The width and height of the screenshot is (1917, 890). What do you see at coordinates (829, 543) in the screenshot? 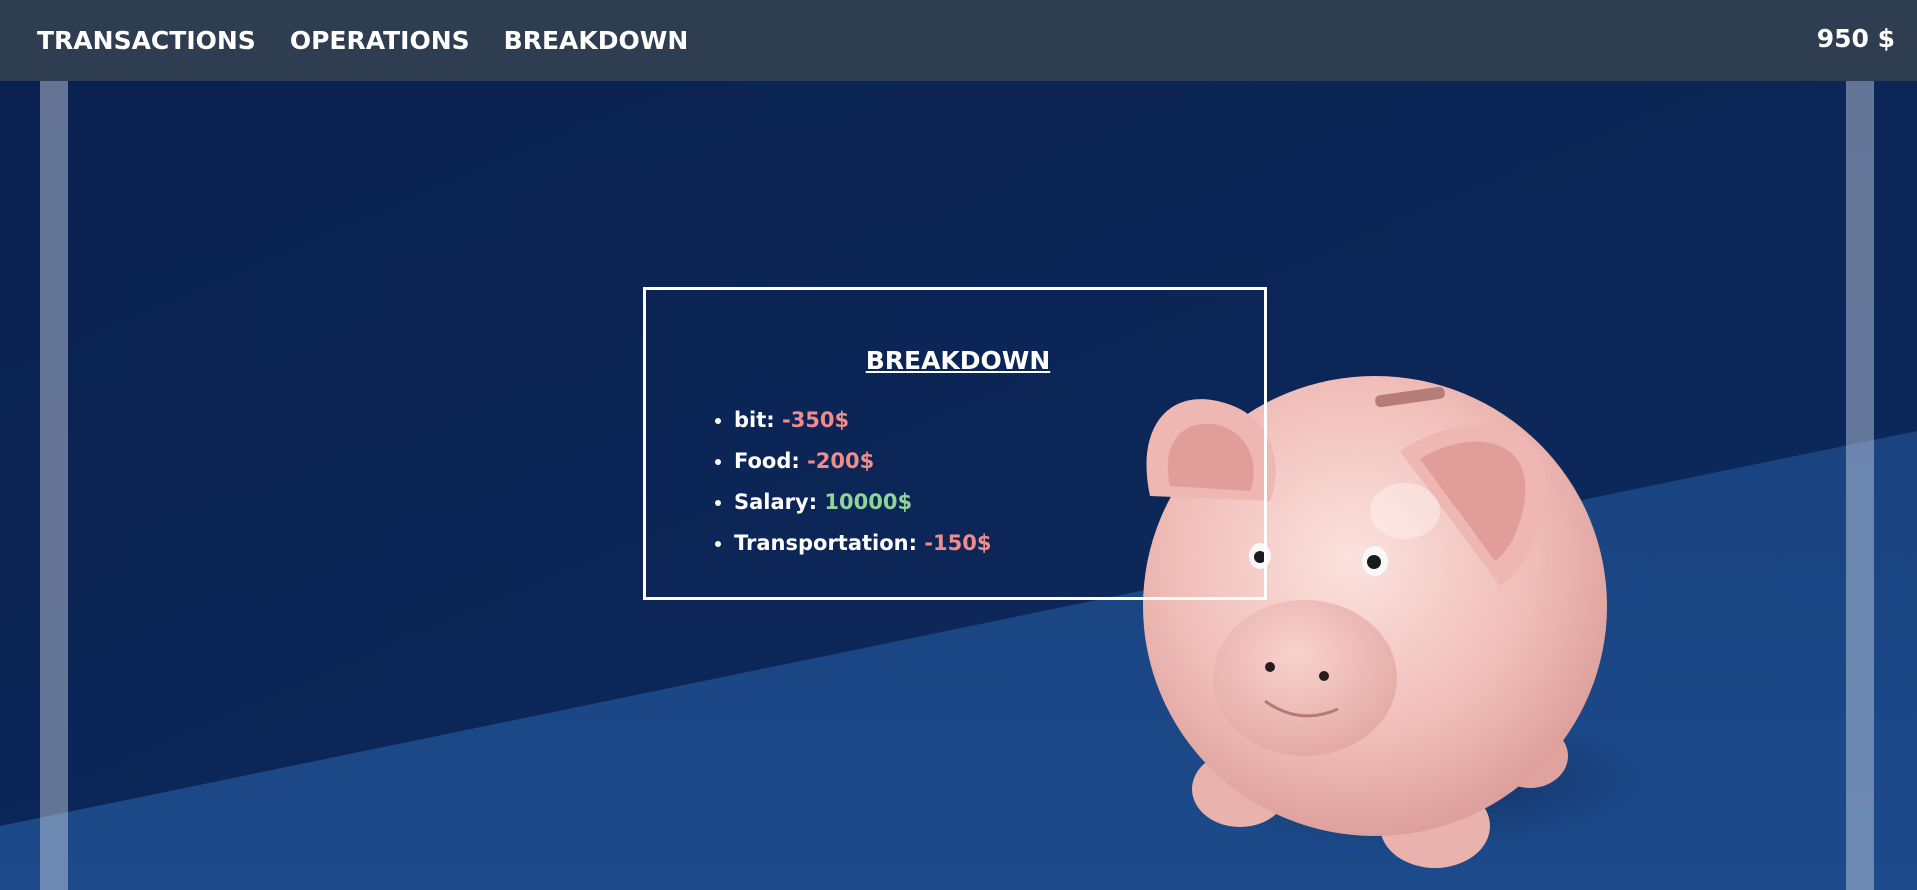
I see `category-label: Transportation:` at bounding box center [829, 543].